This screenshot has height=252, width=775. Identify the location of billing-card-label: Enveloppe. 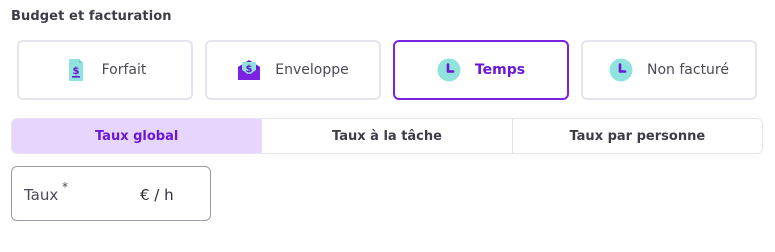
(312, 70).